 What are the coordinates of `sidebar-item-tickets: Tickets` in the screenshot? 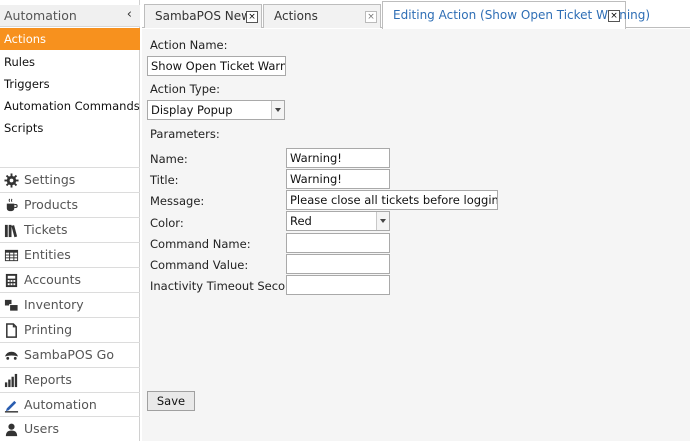 It's located at (70, 229).